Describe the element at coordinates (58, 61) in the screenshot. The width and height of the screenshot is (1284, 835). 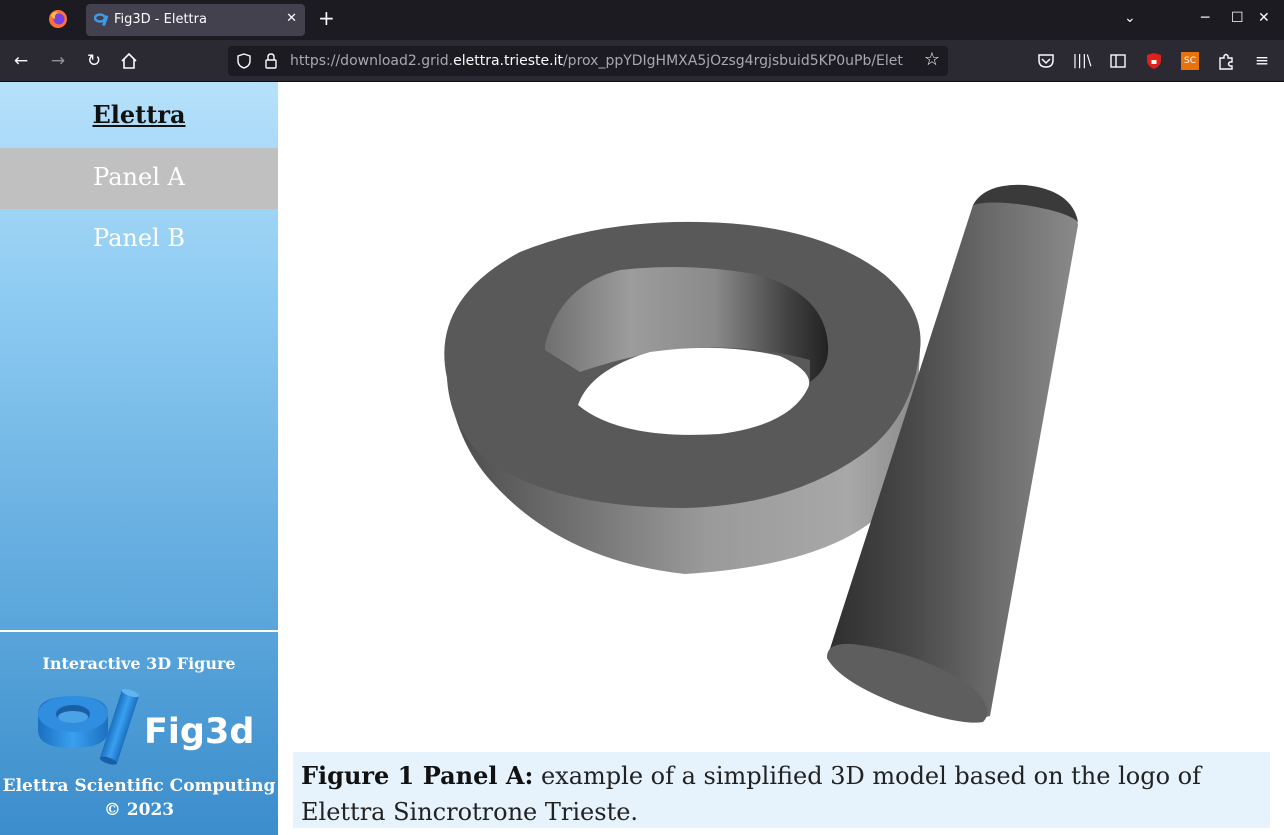
I see `forward-icon: →` at that location.